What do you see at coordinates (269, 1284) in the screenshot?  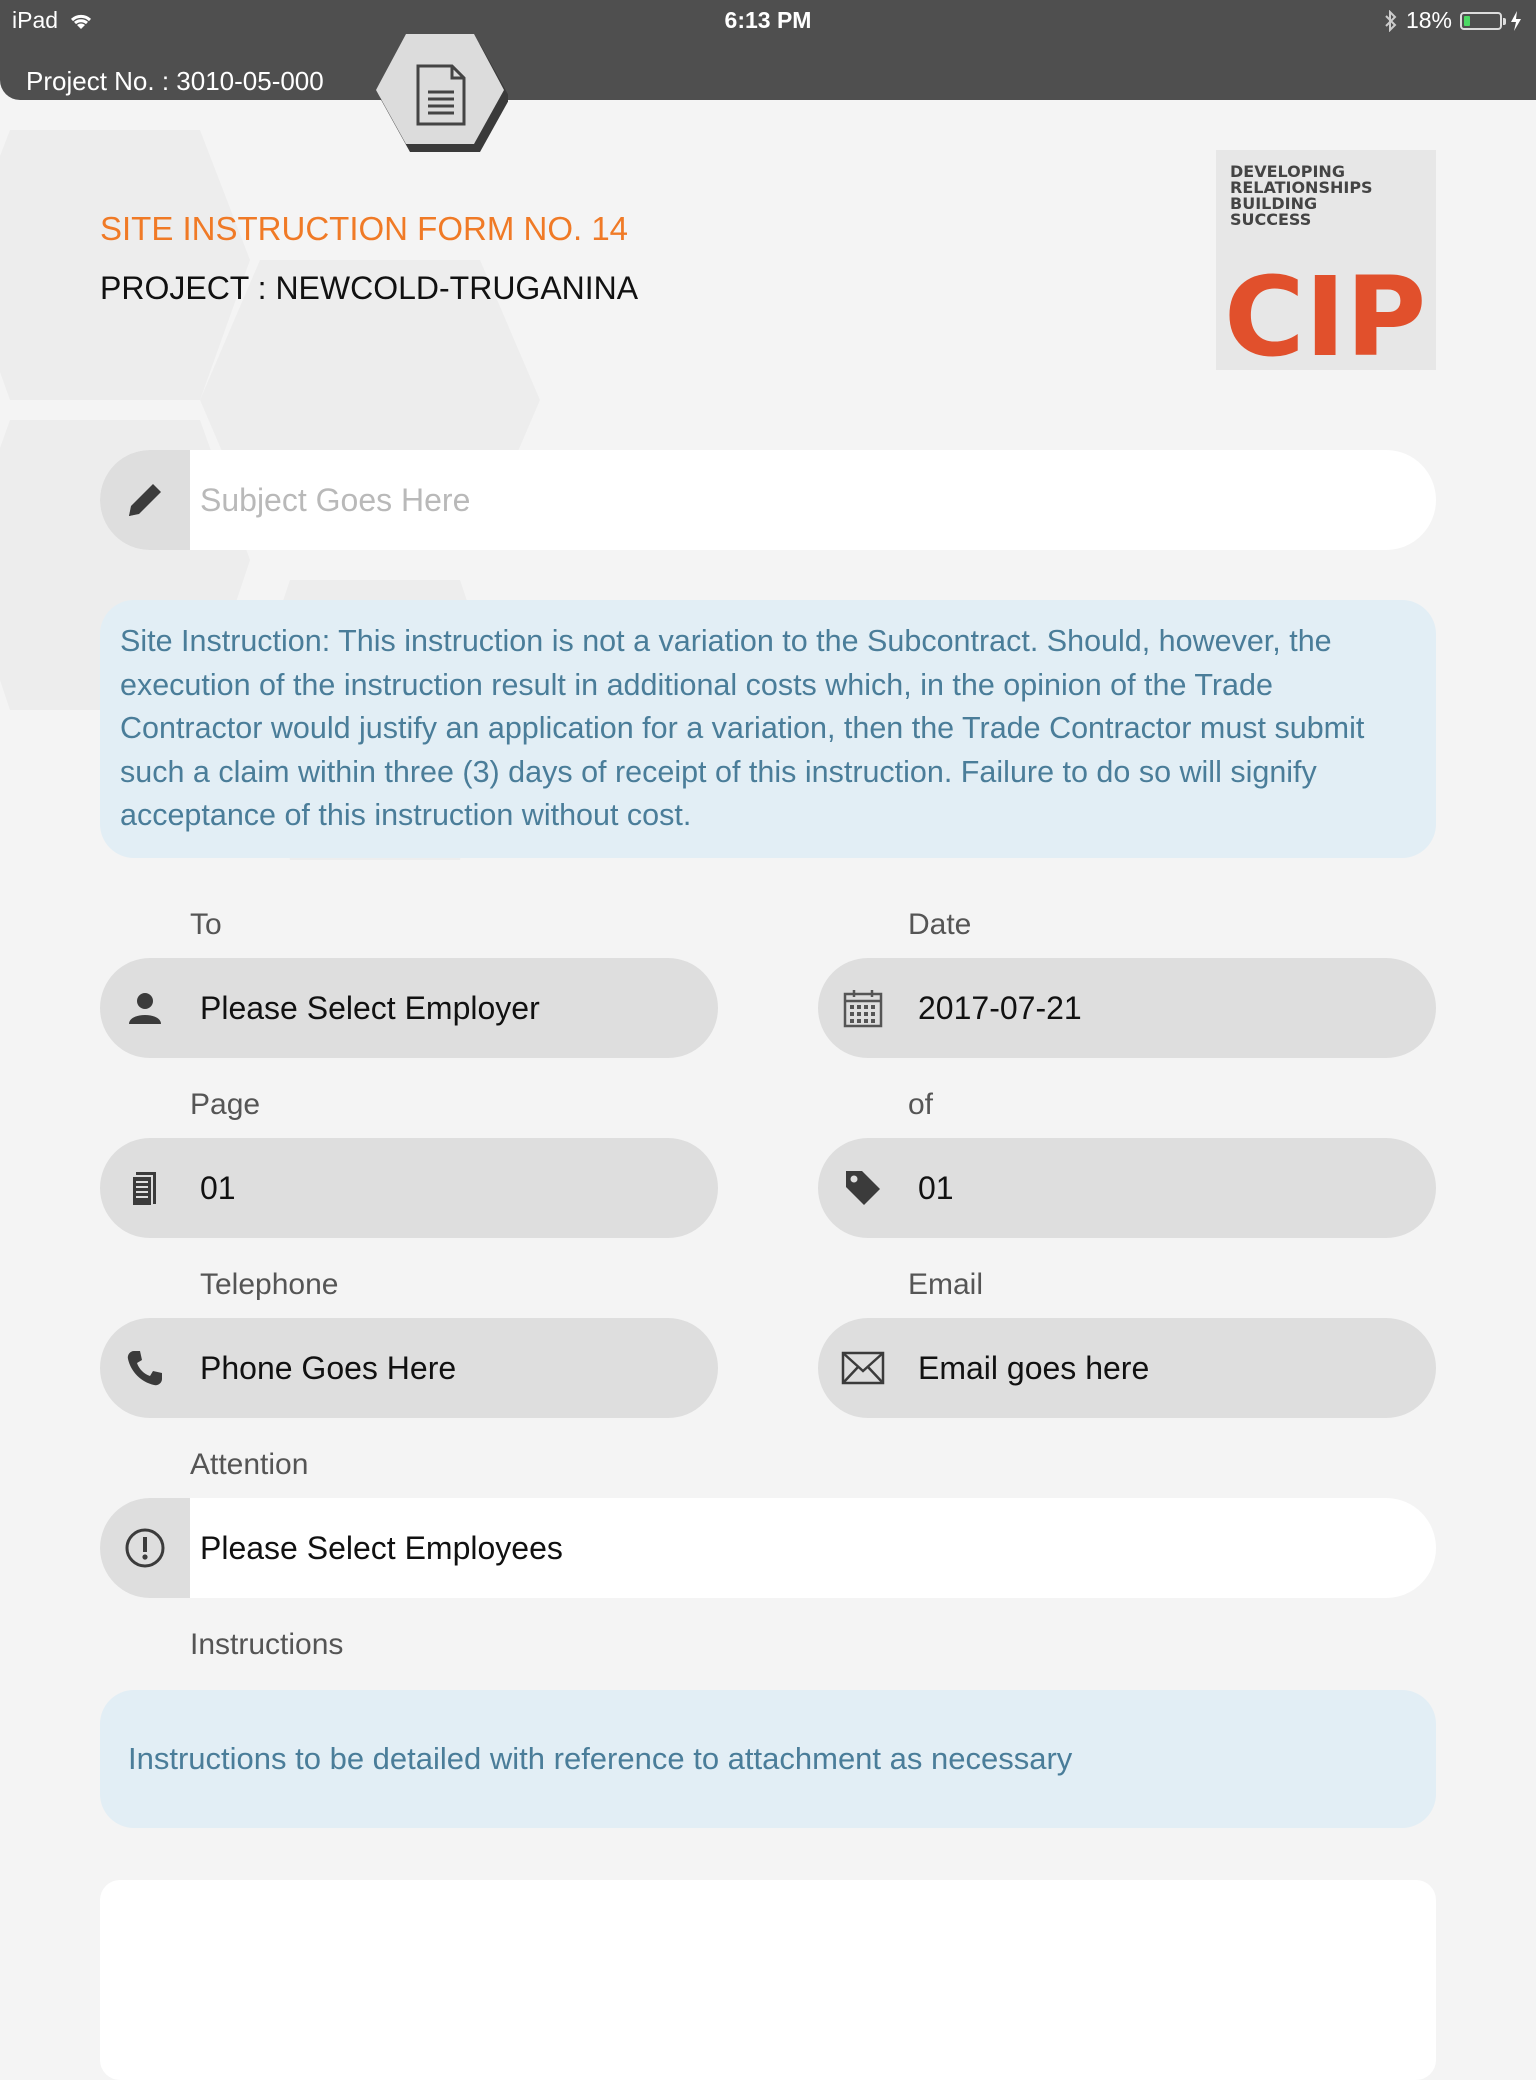 I see `telephone-label: Telephone` at bounding box center [269, 1284].